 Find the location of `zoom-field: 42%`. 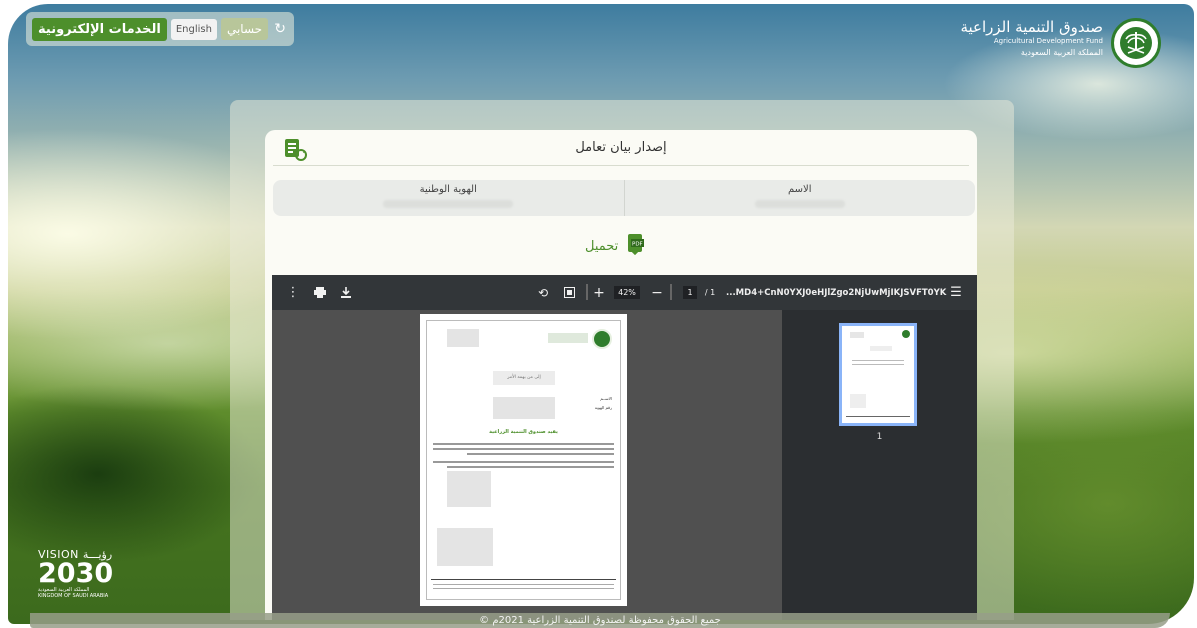

zoom-field: 42% is located at coordinates (627, 292).